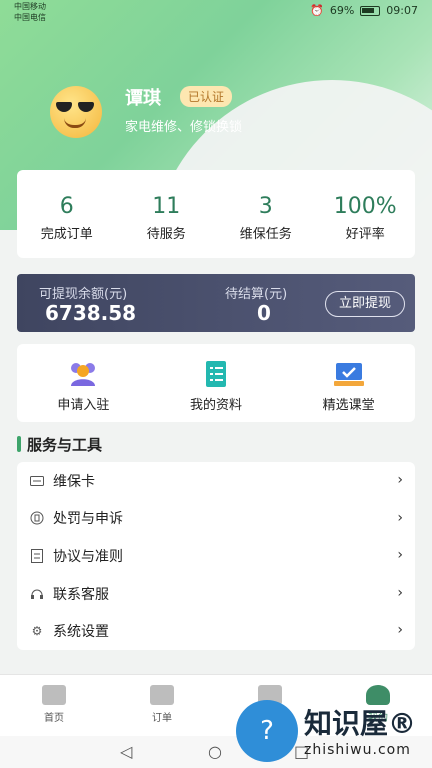 This screenshot has height=768, width=432. What do you see at coordinates (264, 313) in the screenshot?
I see `pending-settlement-value: 0` at bounding box center [264, 313].